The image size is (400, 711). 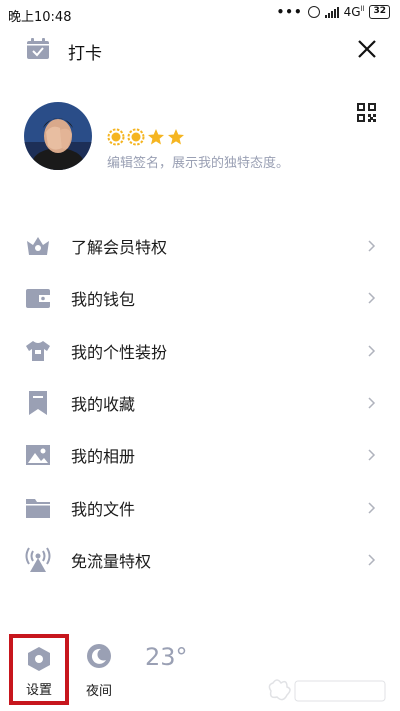 What do you see at coordinates (85, 51) in the screenshot?
I see `checkin-label: 打卡` at bounding box center [85, 51].